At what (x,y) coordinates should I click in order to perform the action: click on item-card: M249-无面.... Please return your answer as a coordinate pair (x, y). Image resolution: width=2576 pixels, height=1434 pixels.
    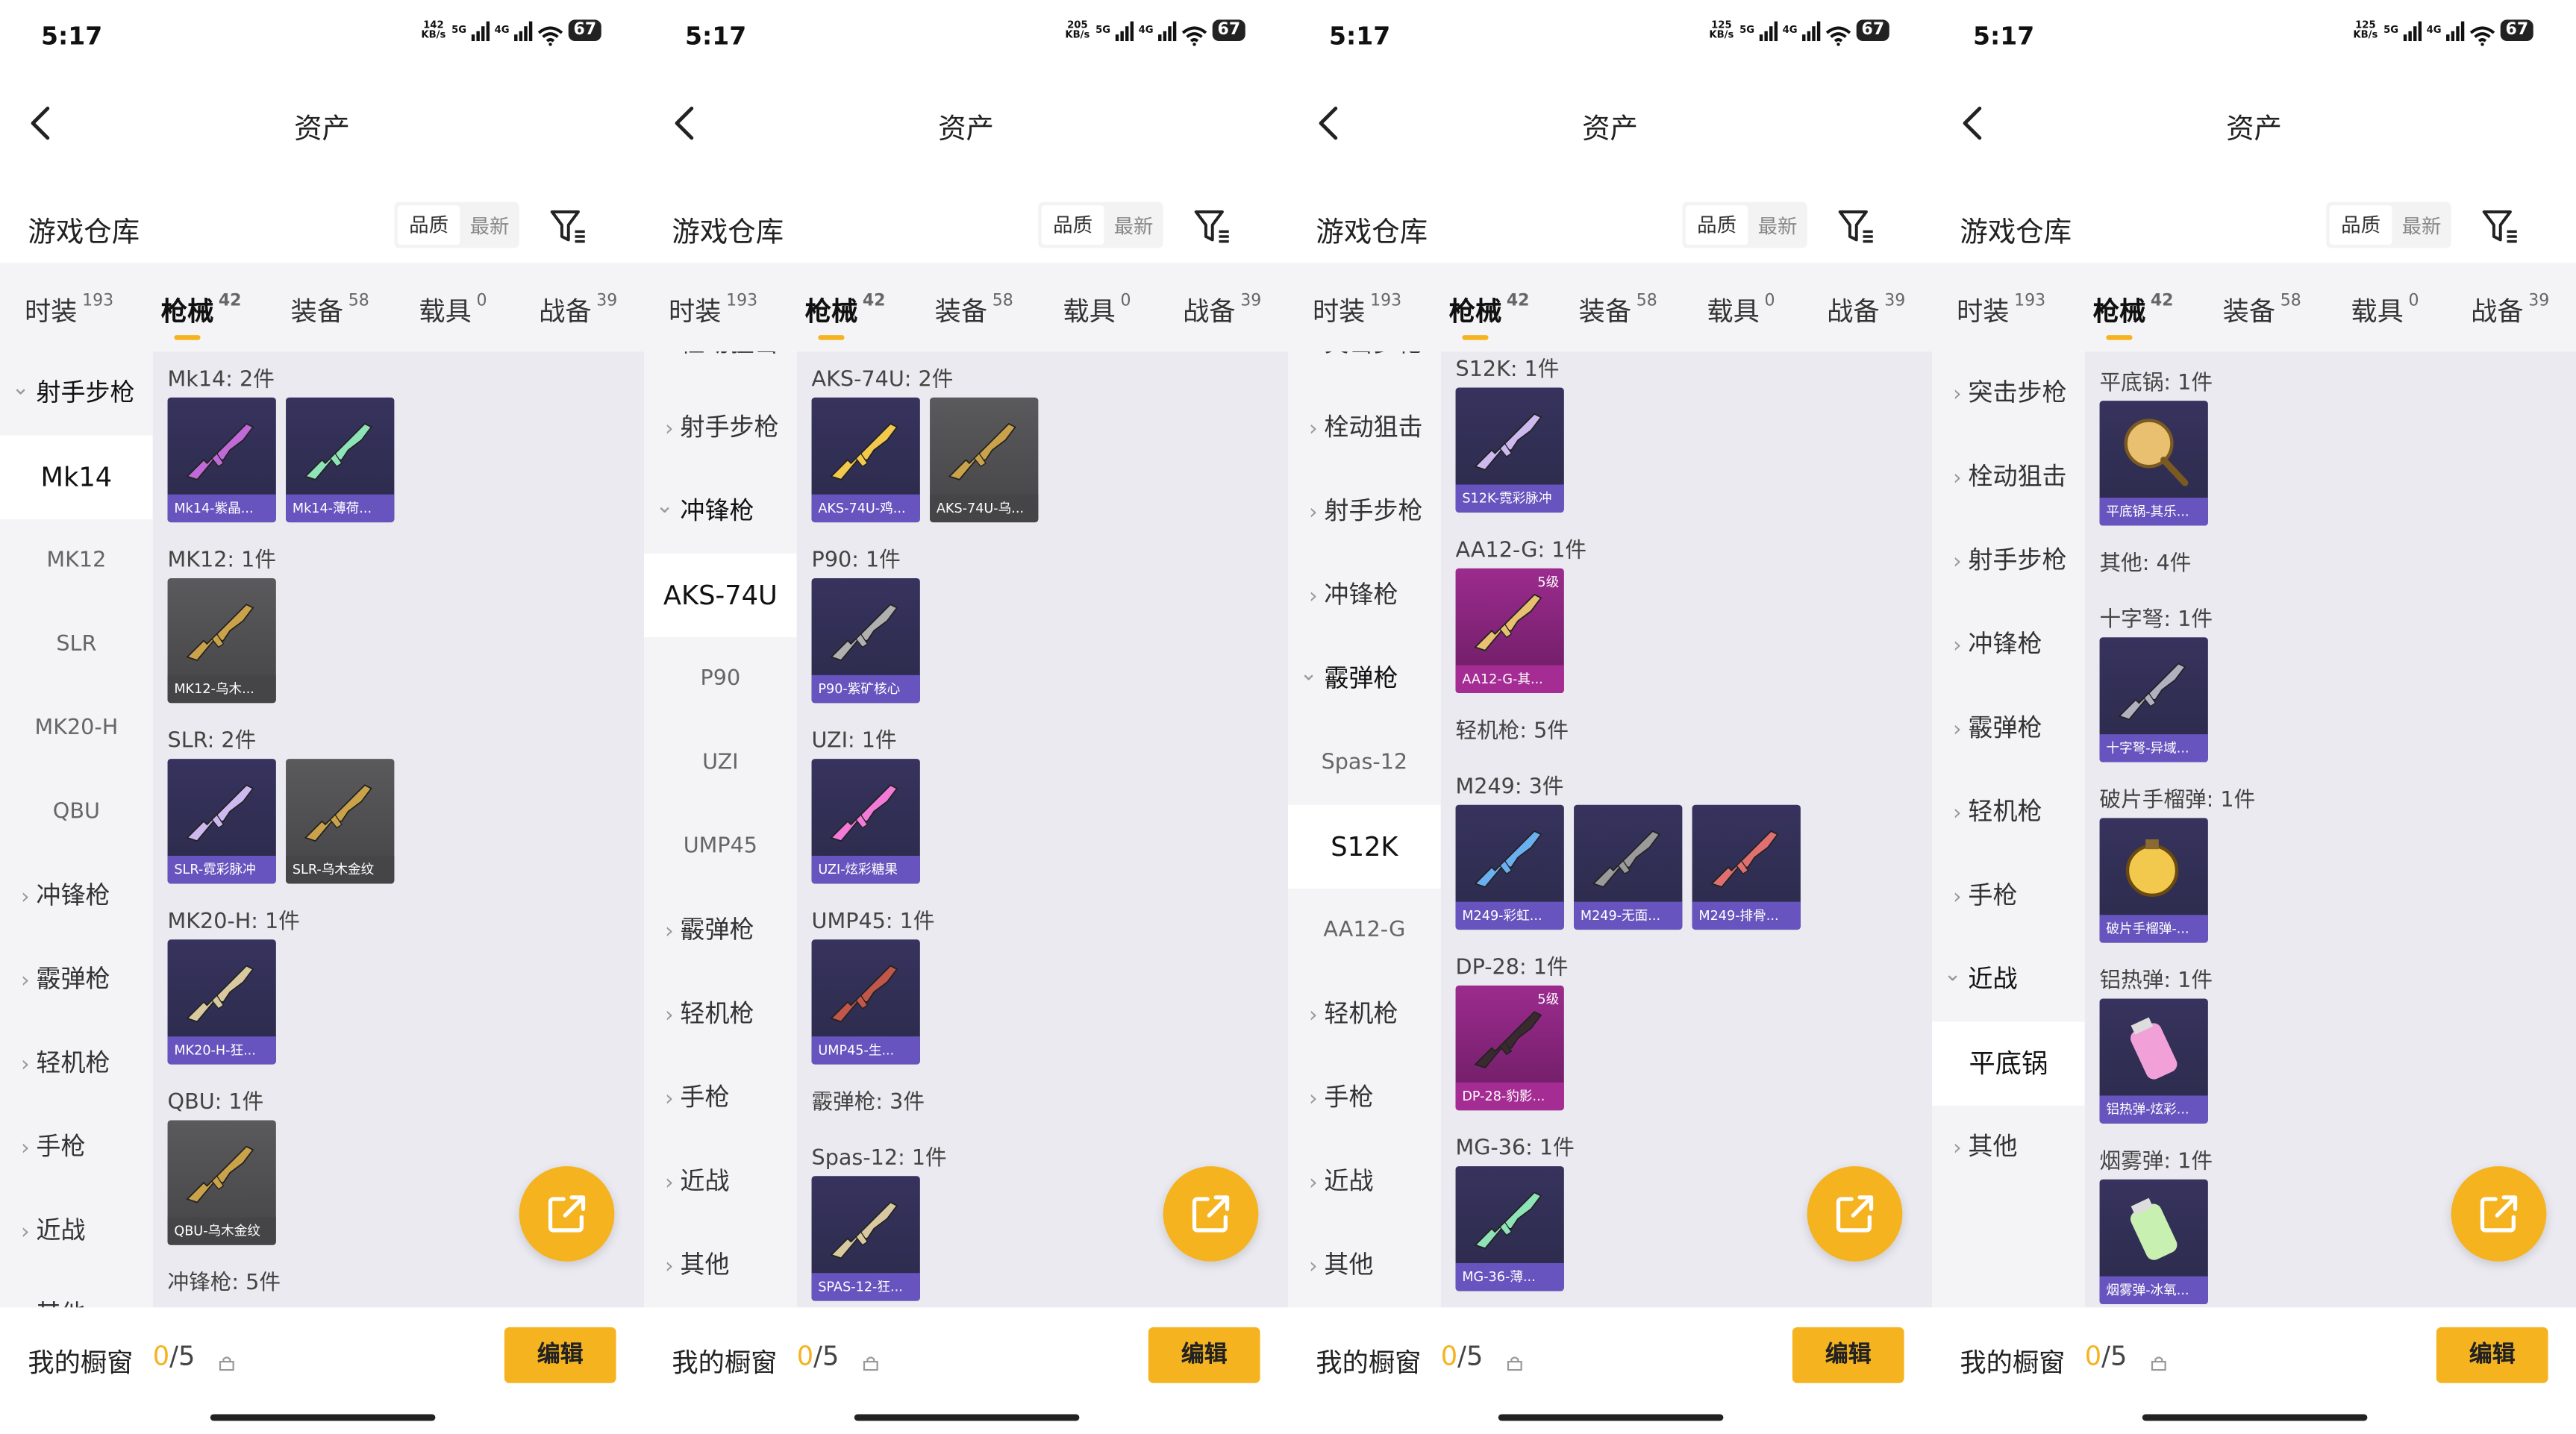
    Looking at the image, I should click on (1628, 867).